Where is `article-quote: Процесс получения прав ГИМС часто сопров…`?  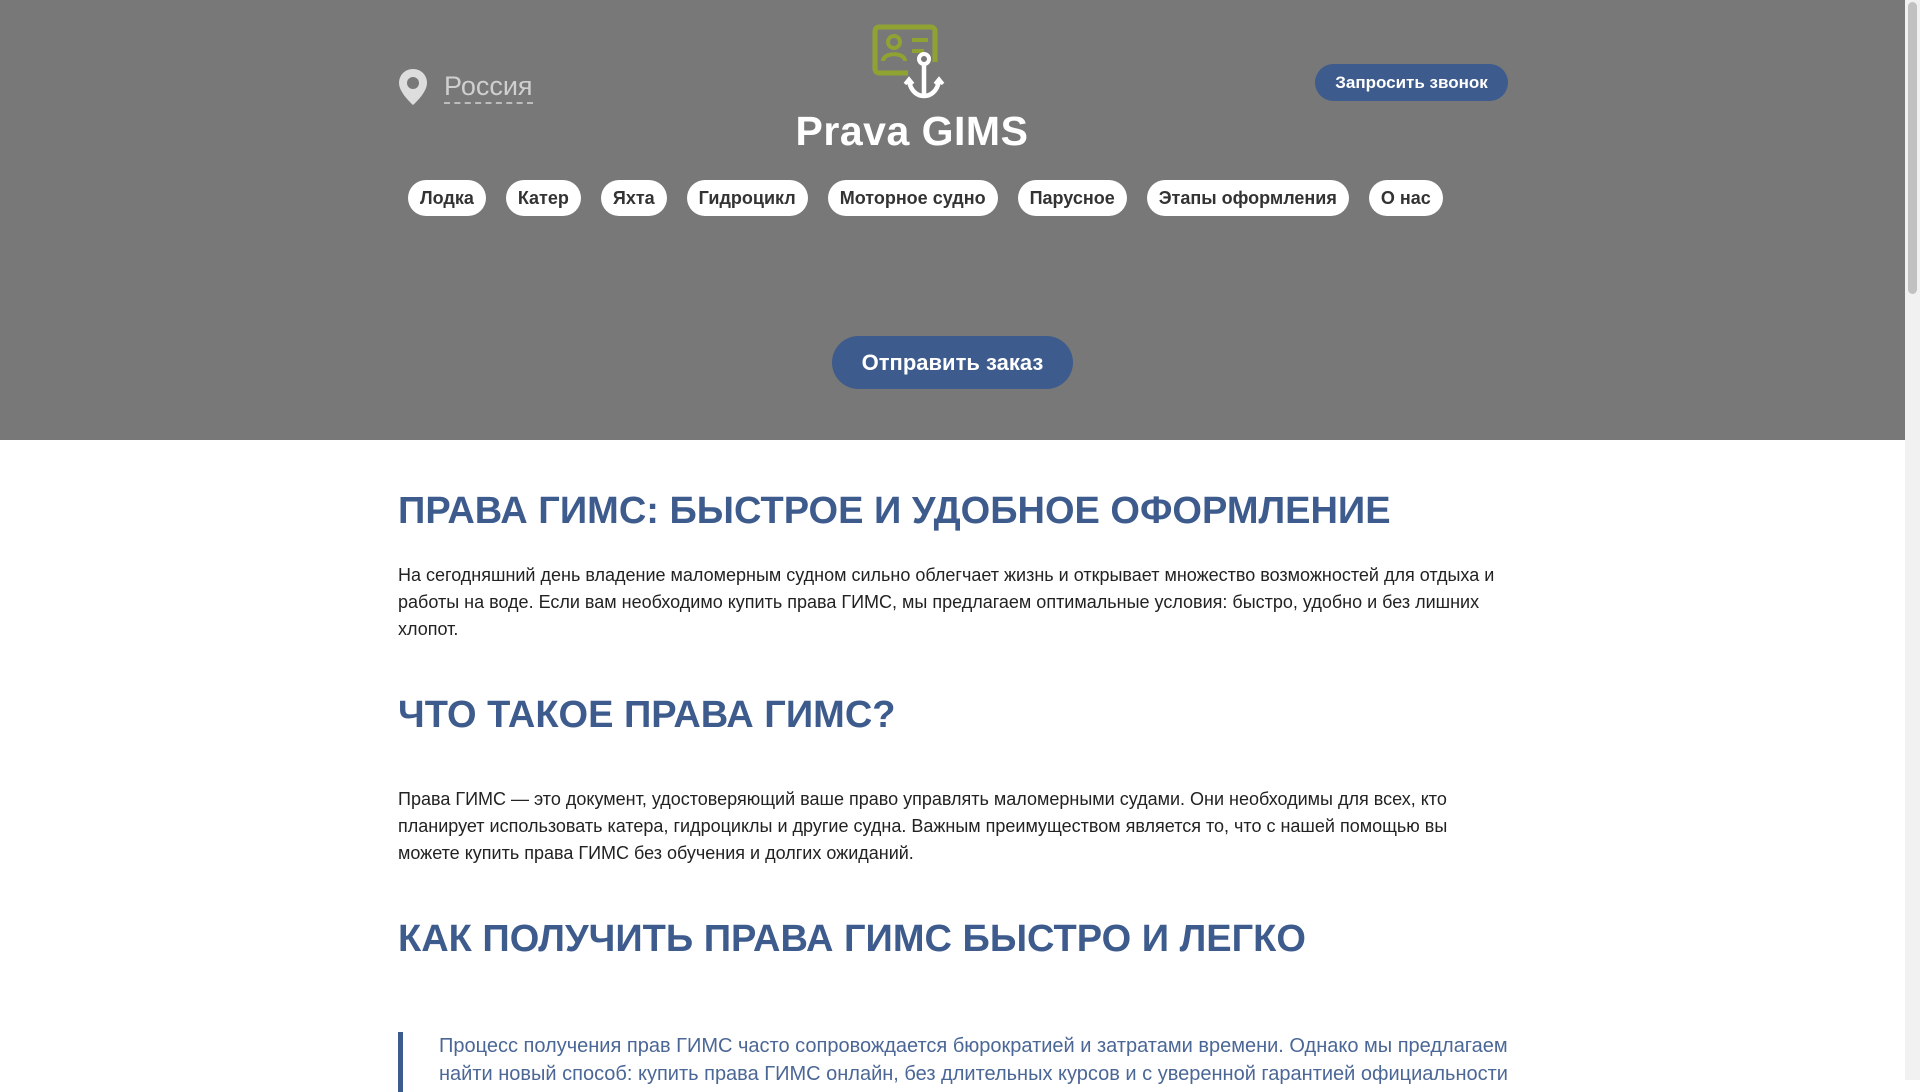 article-quote: Процесс получения прав ГИМС часто сопров… is located at coordinates (954, 1062).